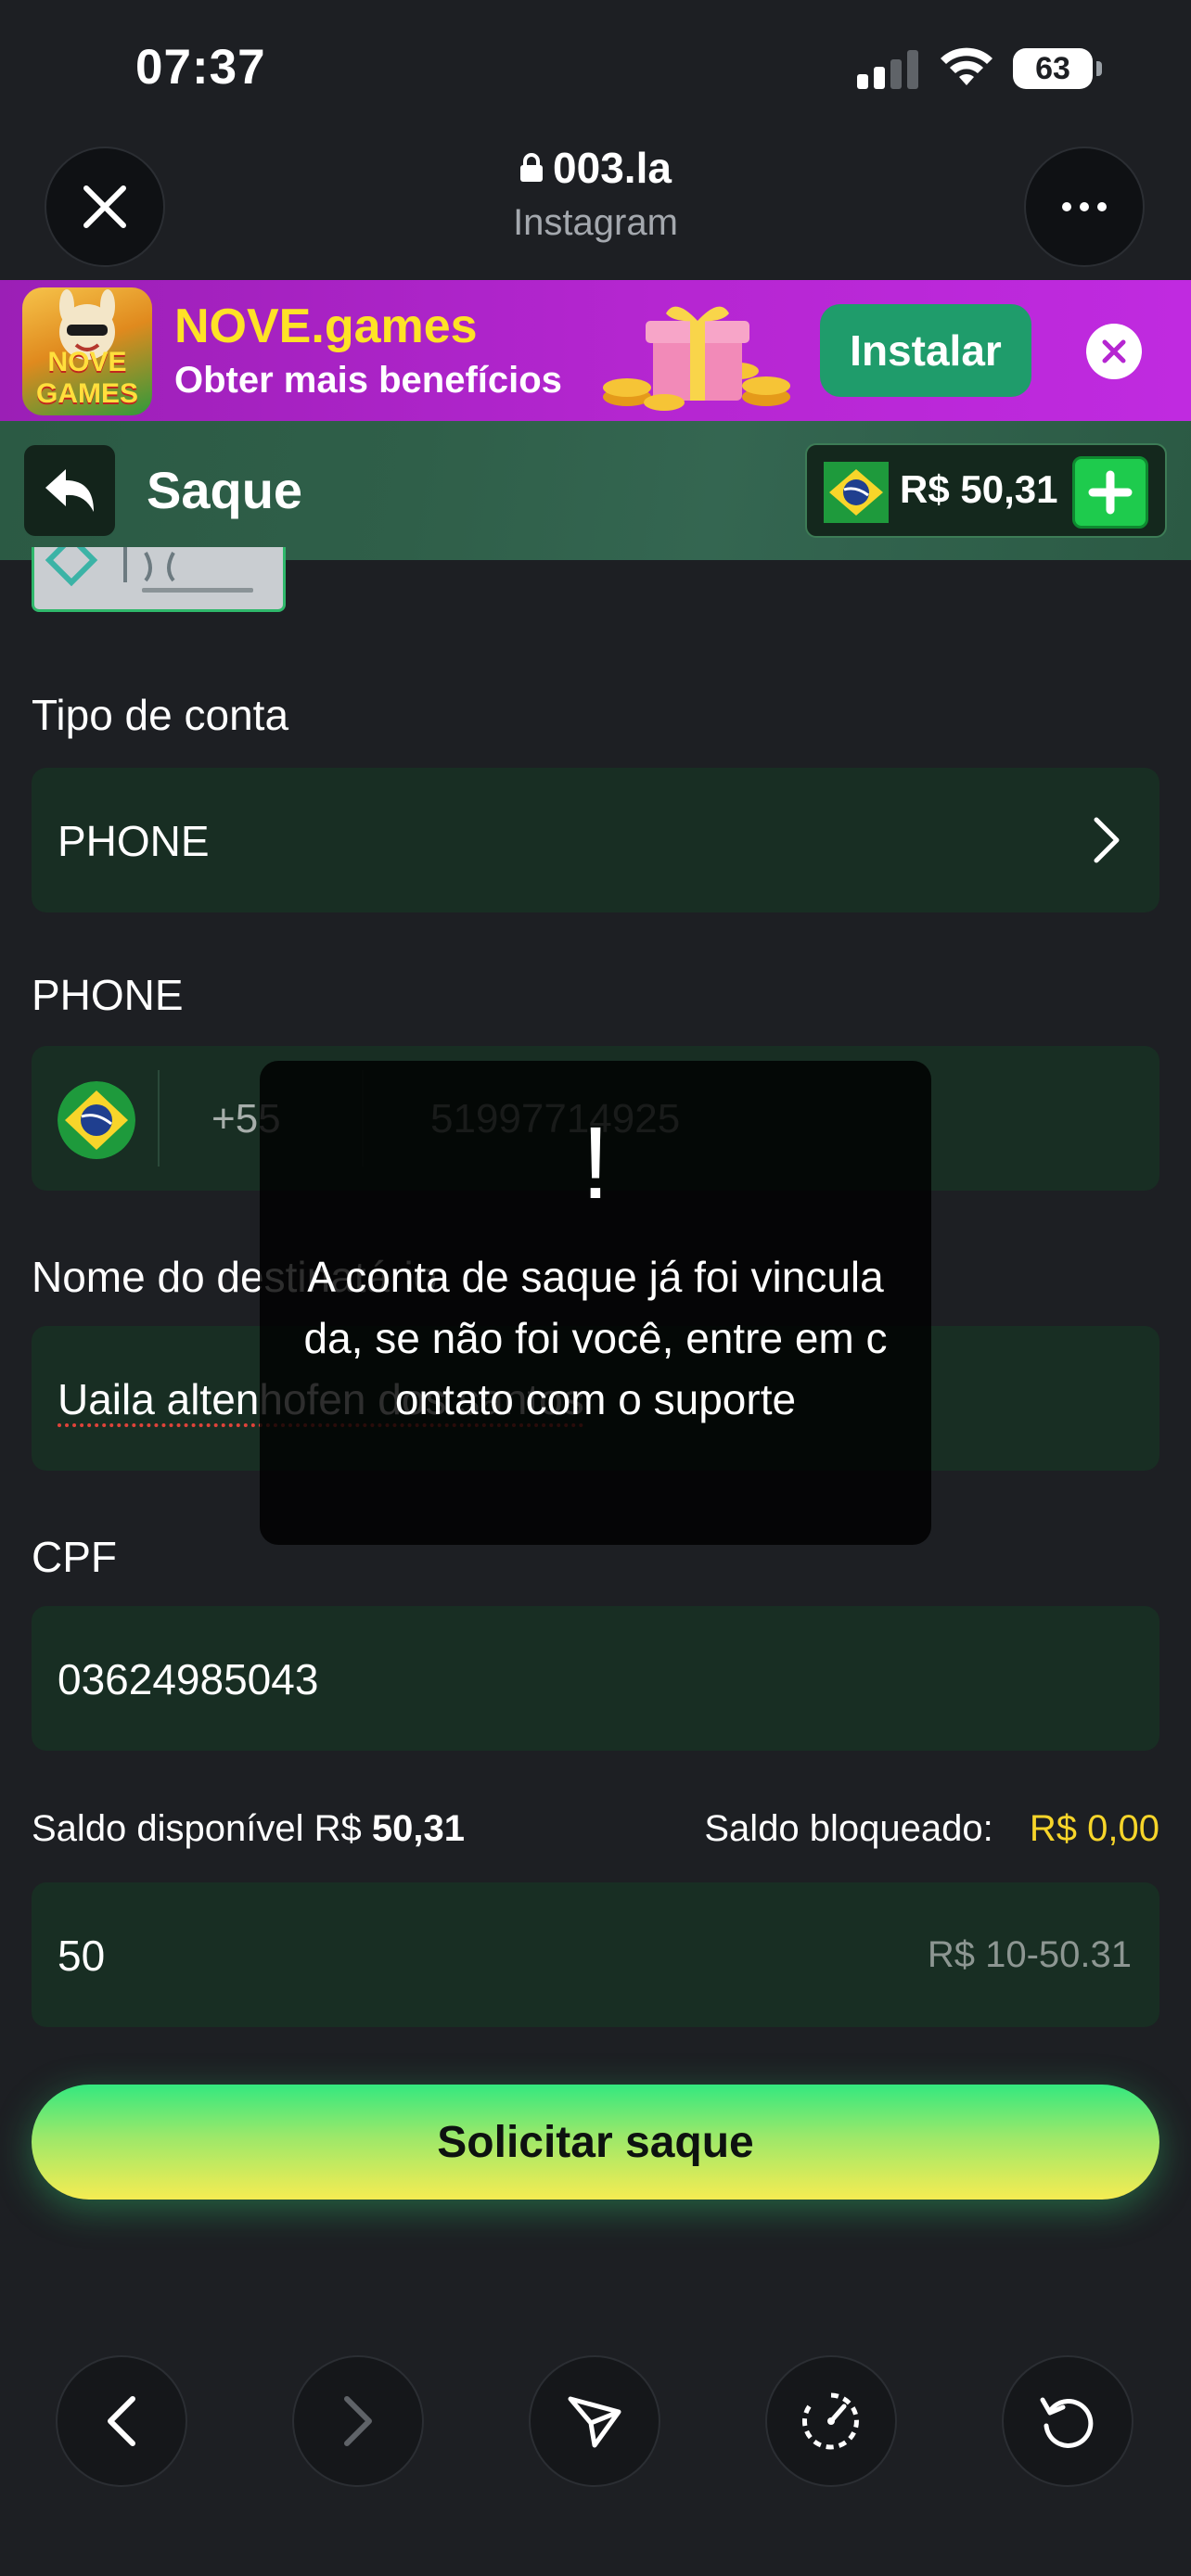 Image resolution: width=1191 pixels, height=2576 pixels. Describe the element at coordinates (1058, 68) in the screenshot. I see `battery-indicator: 63` at that location.